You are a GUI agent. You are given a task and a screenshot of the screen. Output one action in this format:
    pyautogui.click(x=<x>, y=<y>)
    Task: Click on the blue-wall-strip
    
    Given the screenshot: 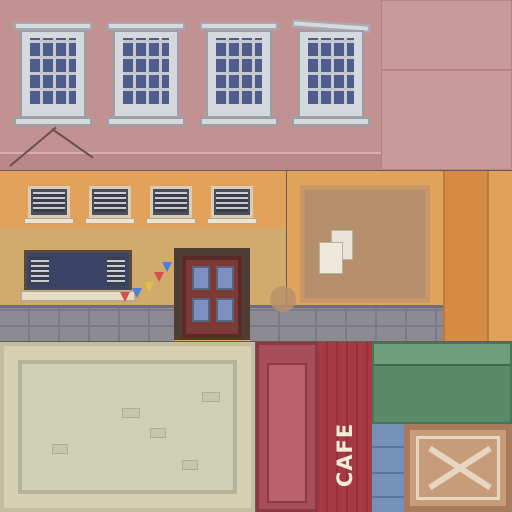 What is the action you would take?
    pyautogui.click(x=389, y=468)
    